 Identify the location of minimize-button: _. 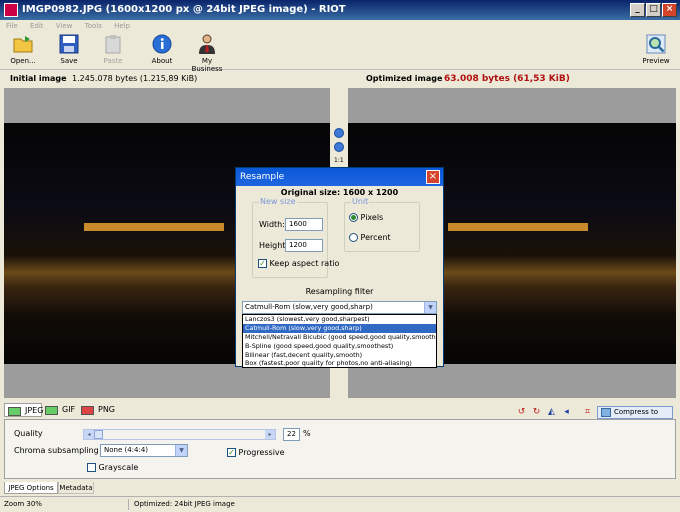
(637, 10).